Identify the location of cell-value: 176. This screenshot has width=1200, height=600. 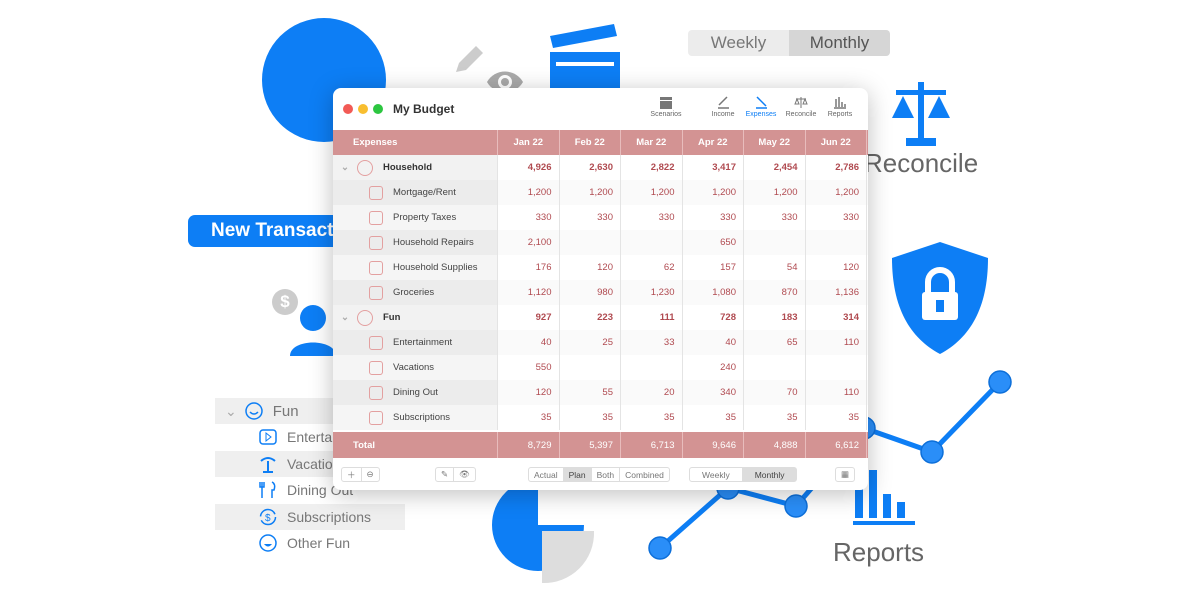
(529, 267).